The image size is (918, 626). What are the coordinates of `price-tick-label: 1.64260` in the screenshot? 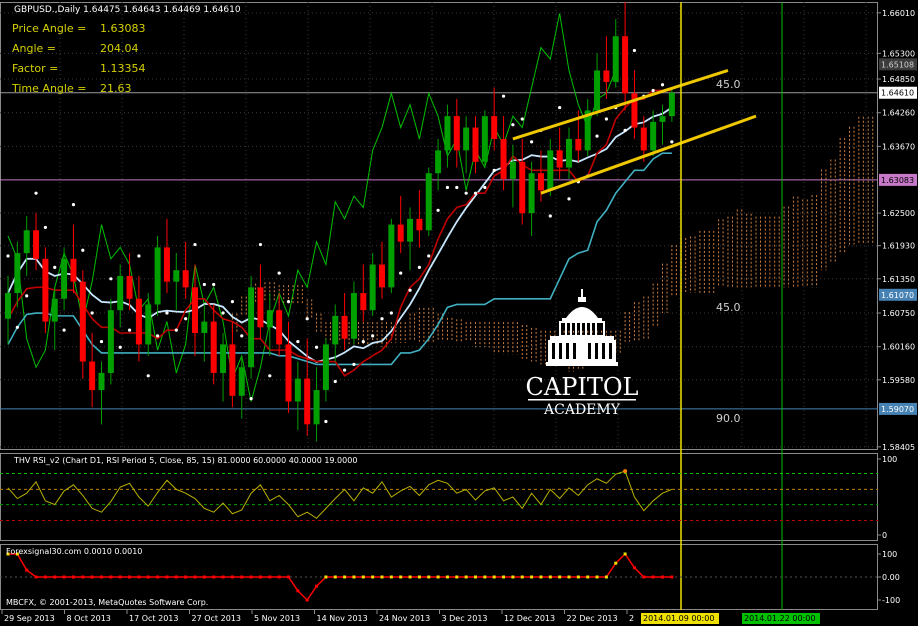 It's located at (898, 113).